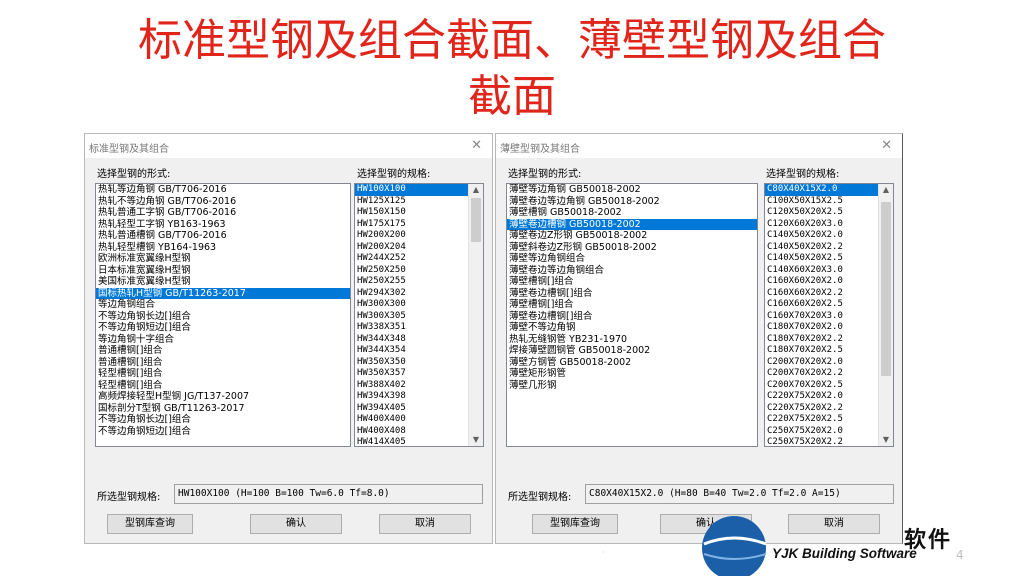 The width and height of the screenshot is (1024, 576). I want to click on spec-list-item: C250X75X20X2.2, so click(829, 441).